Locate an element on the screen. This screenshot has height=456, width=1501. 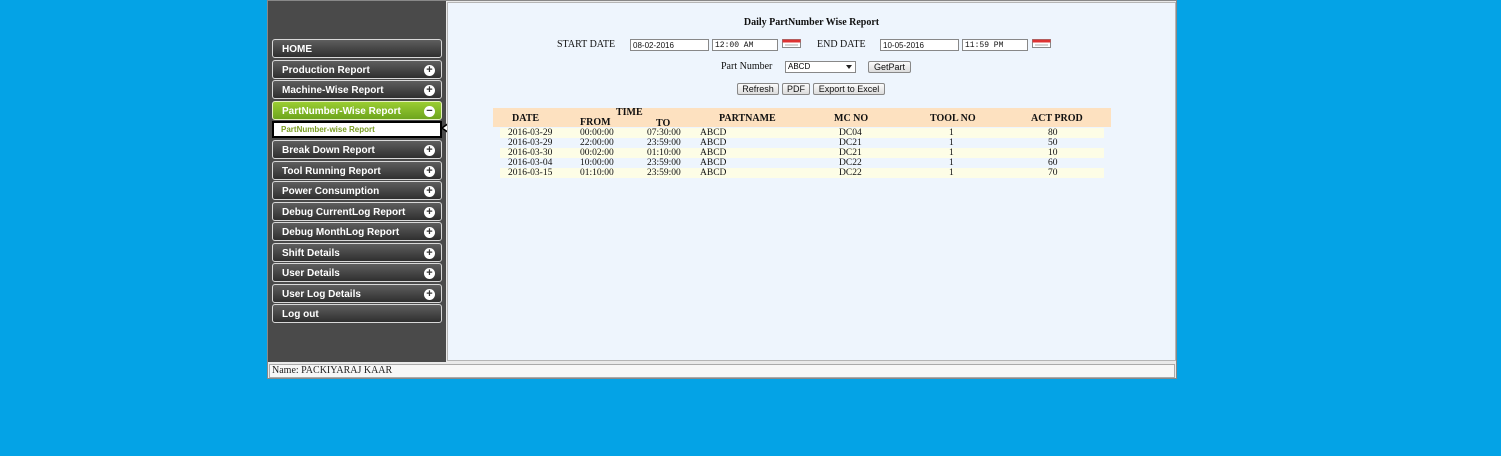
sidebar-item-label: User Details is located at coordinates (311, 273).